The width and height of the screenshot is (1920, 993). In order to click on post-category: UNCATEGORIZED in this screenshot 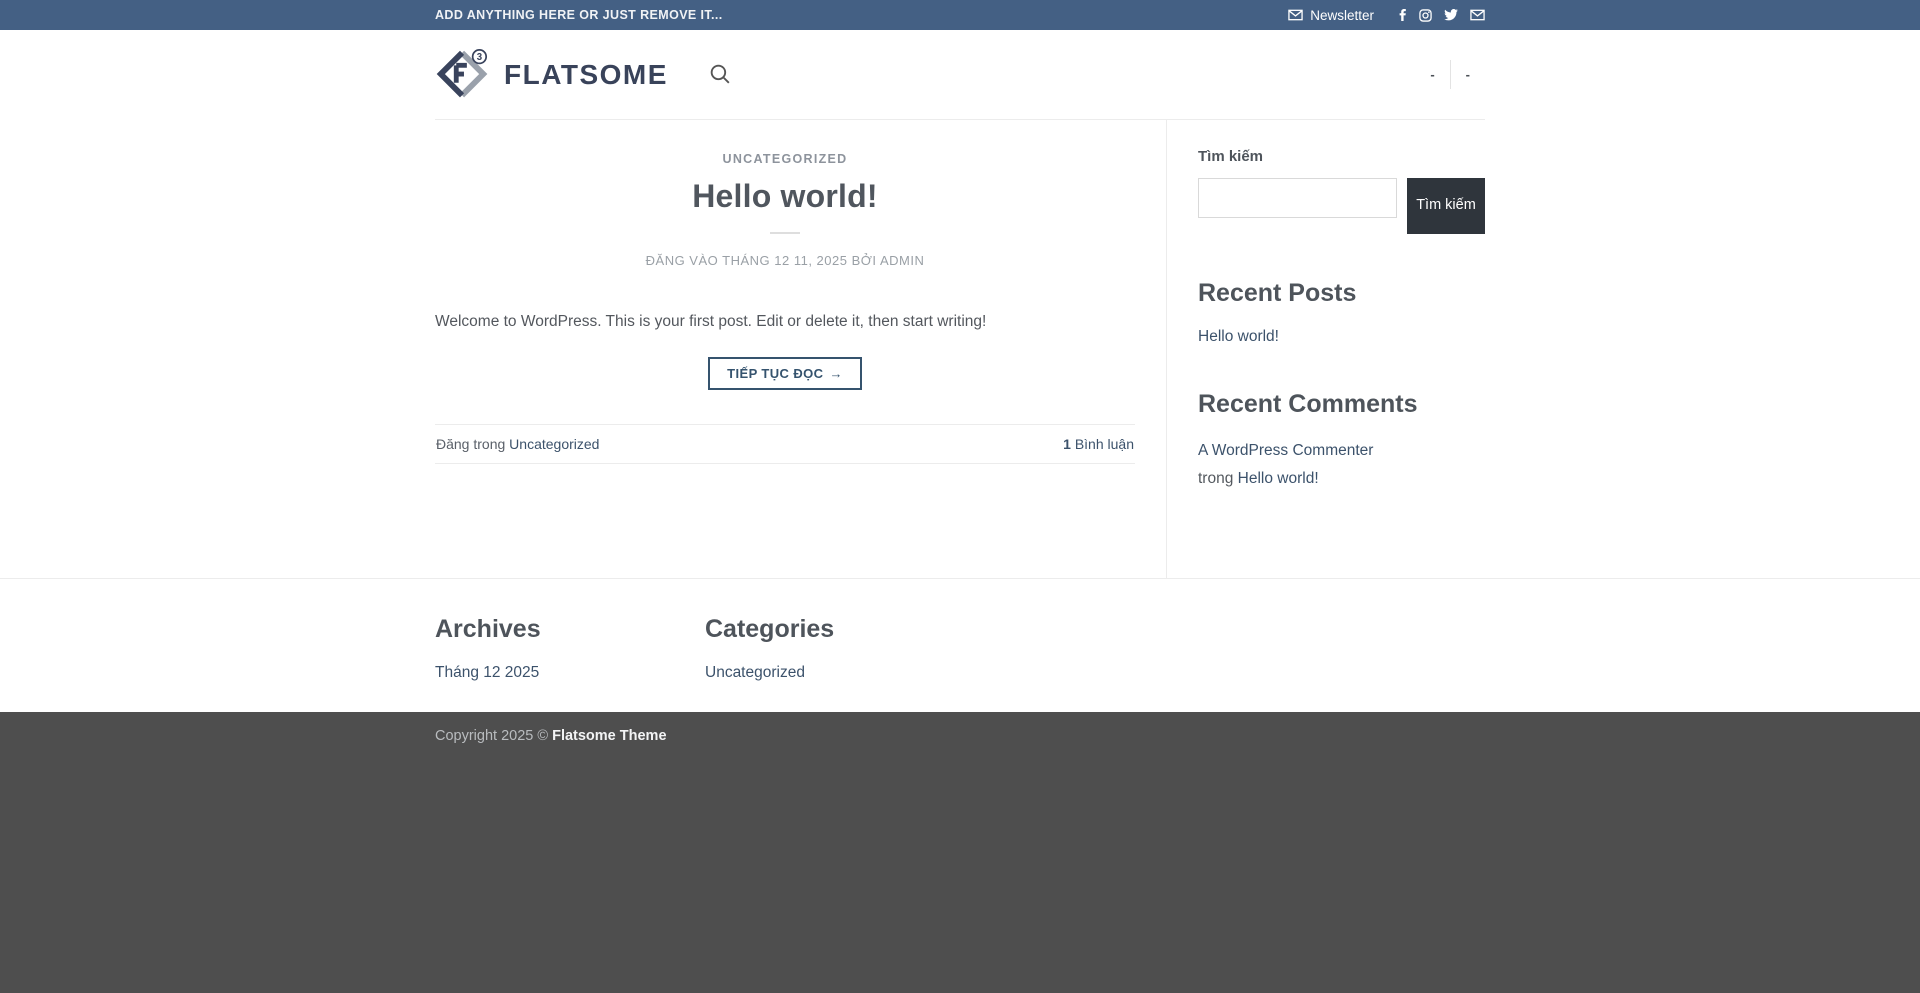, I will do `click(785, 159)`.